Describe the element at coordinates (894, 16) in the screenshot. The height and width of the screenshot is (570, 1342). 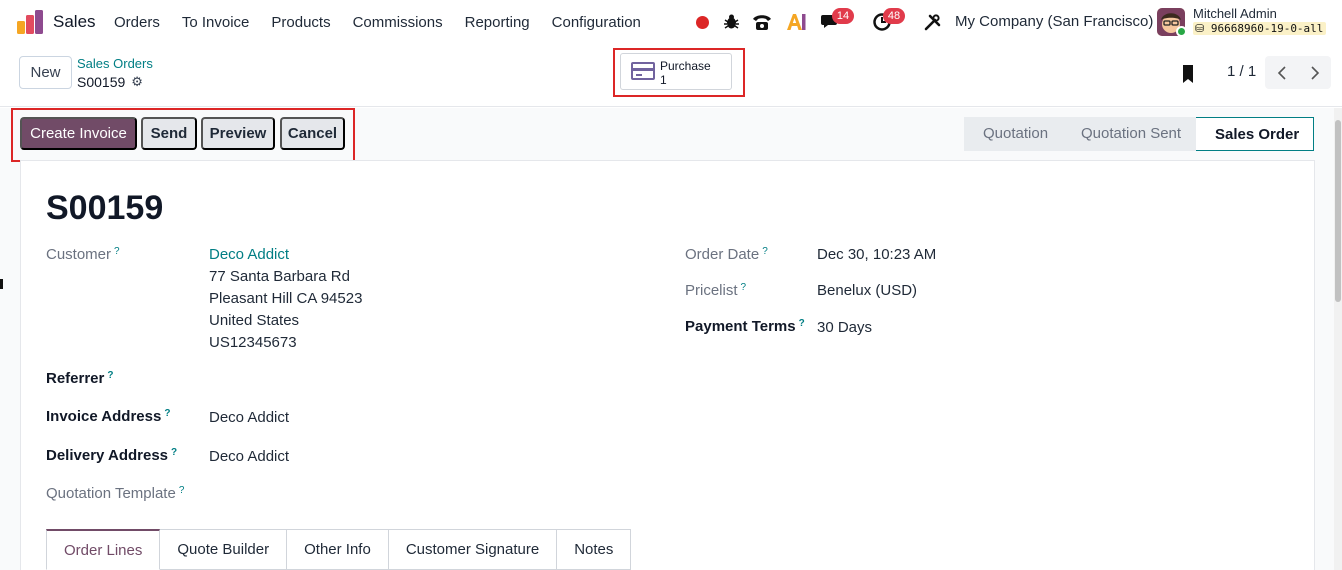
I see `activity-badge: 48` at that location.